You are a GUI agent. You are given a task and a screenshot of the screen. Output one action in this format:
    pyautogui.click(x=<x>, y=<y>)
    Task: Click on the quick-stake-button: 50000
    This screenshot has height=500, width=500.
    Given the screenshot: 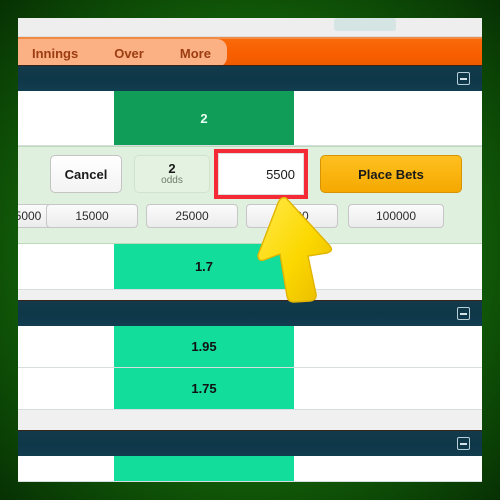 What is the action you would take?
    pyautogui.click(x=292, y=216)
    